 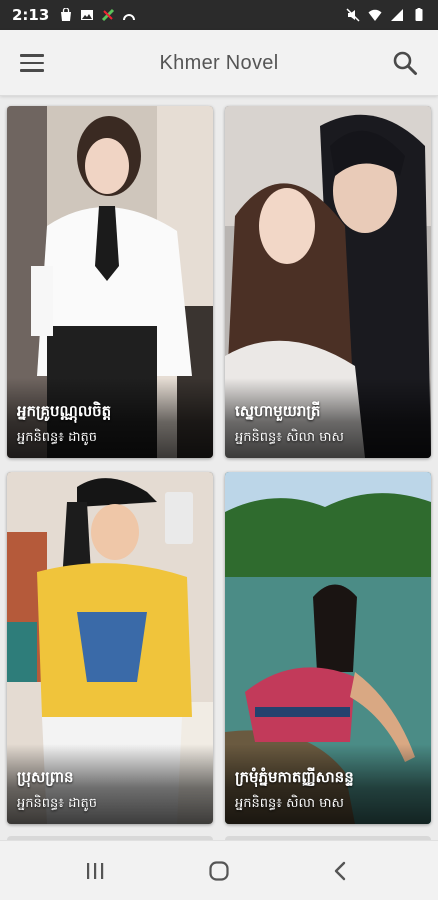 What do you see at coordinates (386, 15) in the screenshot?
I see `status-right-icons` at bounding box center [386, 15].